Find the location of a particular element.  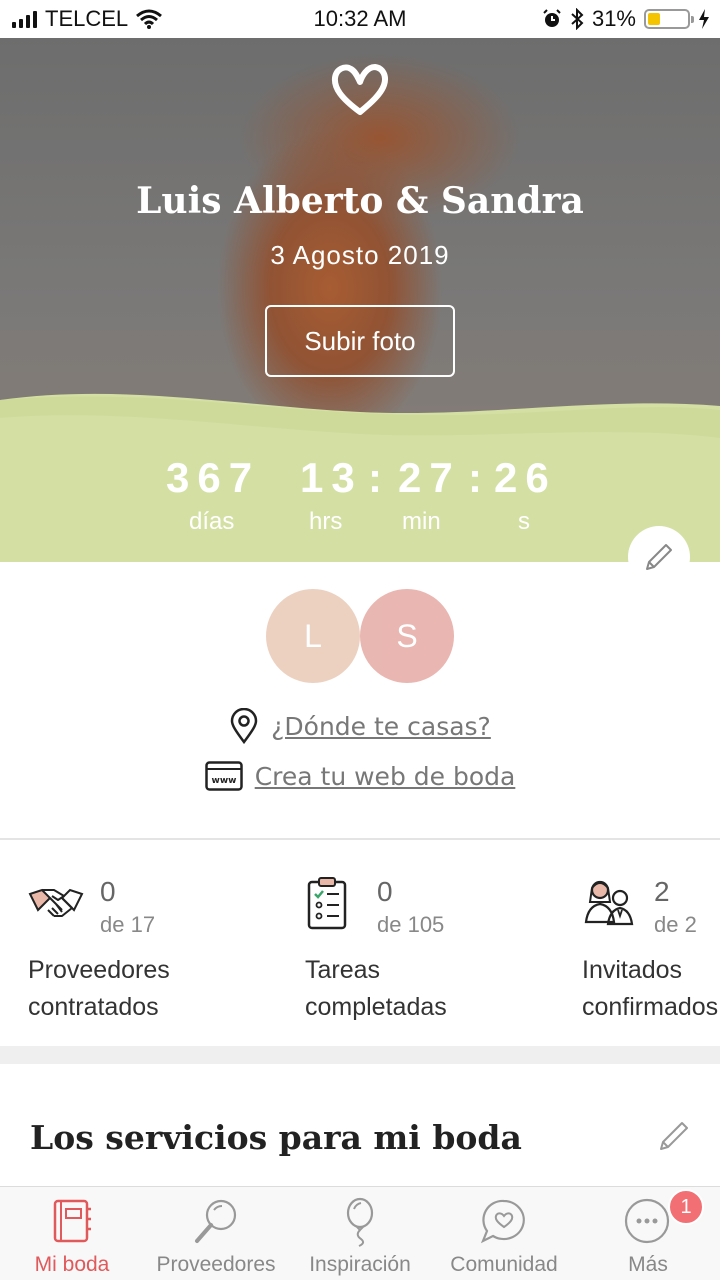

tab-mi-boda: Mi boda is located at coordinates (72, 1233).